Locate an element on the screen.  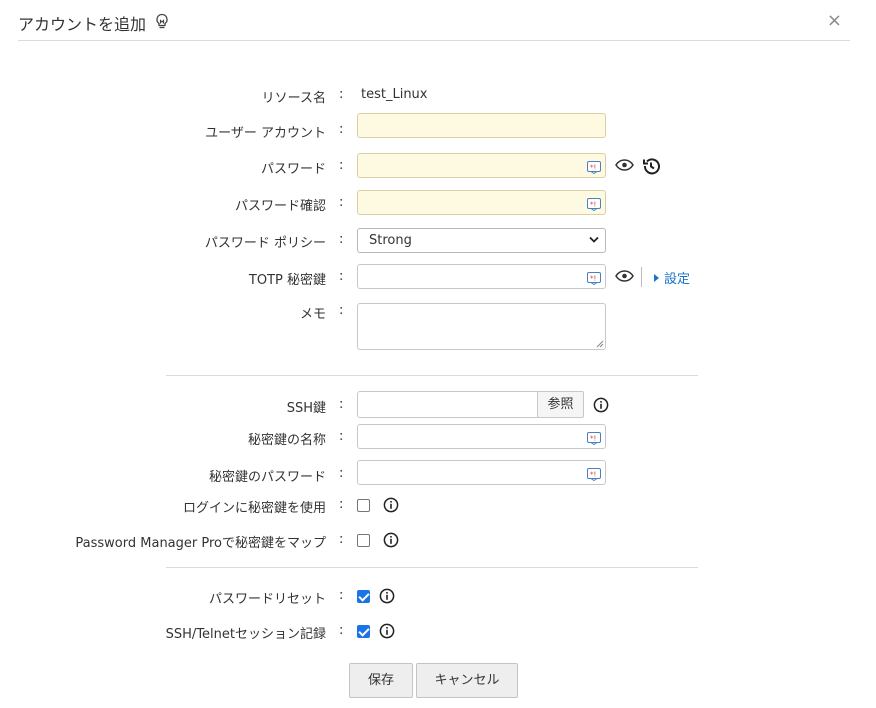
password-policy-label: パスワード ポリシー is located at coordinates (265, 243).